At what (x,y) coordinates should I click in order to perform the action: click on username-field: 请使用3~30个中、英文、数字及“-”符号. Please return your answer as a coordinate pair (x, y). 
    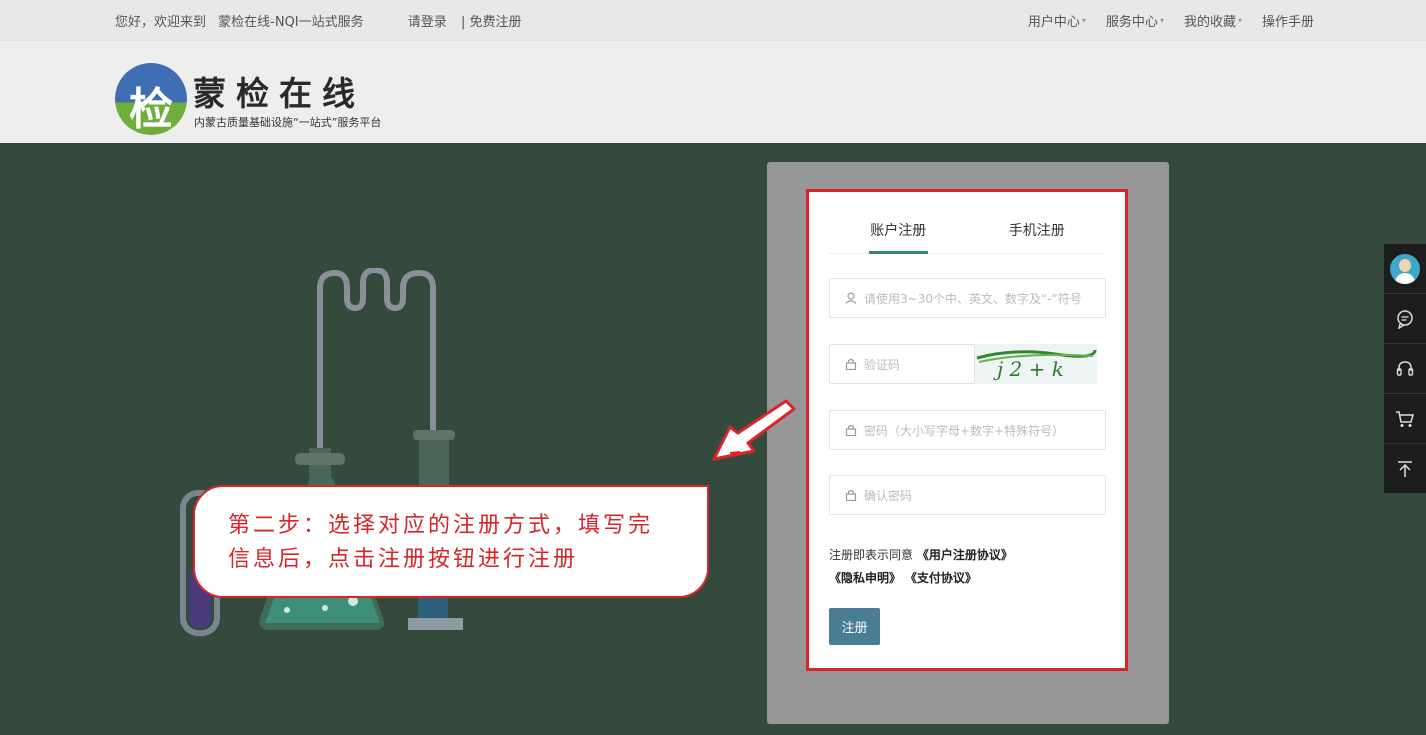
    Looking at the image, I should click on (967, 298).